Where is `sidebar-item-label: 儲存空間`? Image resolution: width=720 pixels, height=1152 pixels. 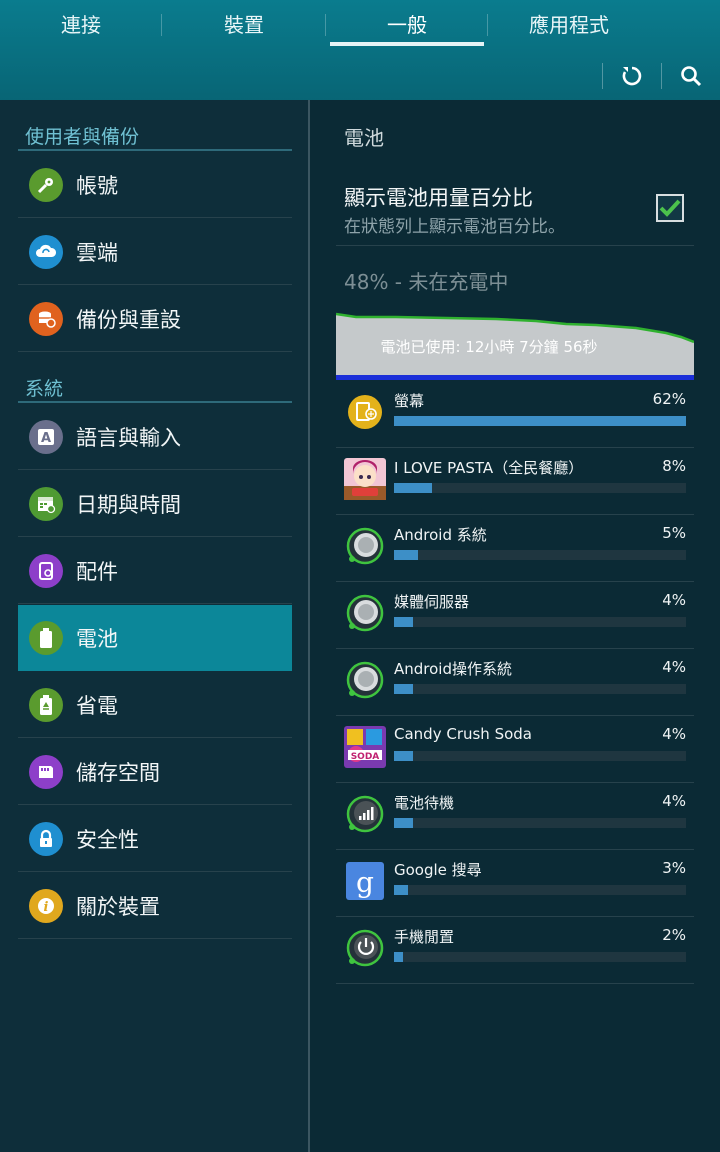
sidebar-item-label: 儲存空間 is located at coordinates (118, 772).